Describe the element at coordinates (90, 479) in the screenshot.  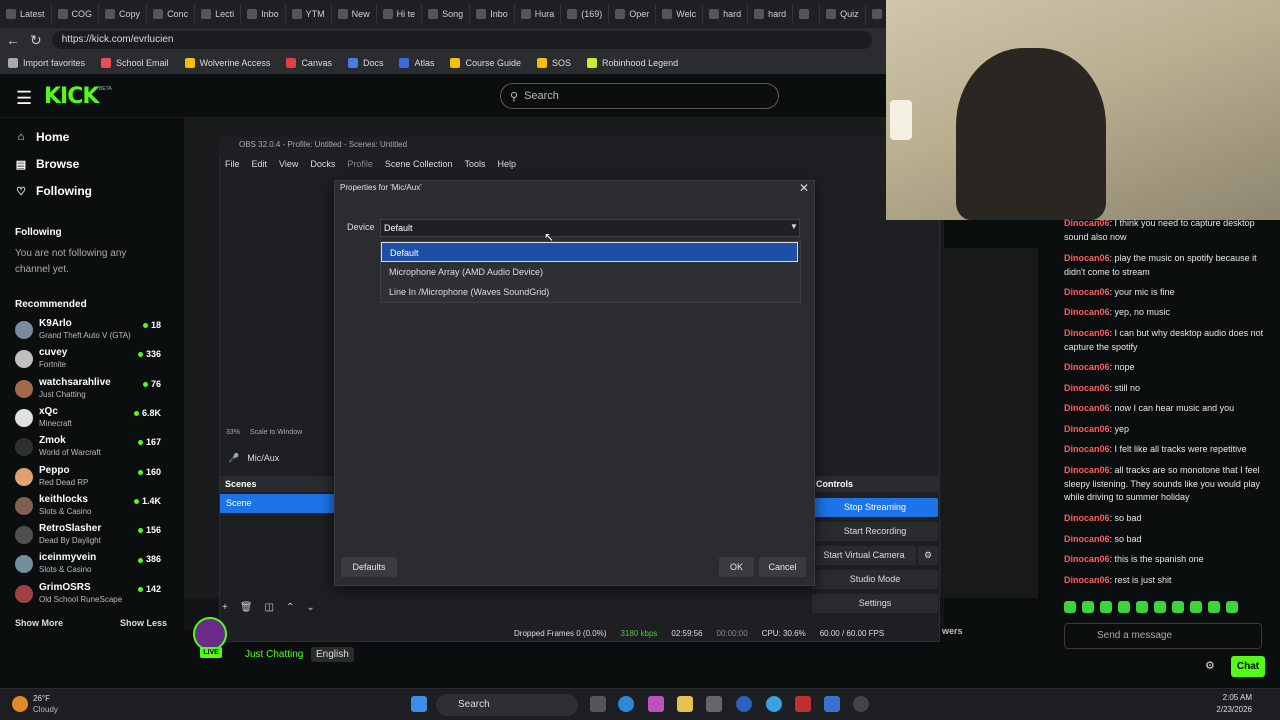
I see `recommended-channel: Peppo Red Dead RP 160` at that location.